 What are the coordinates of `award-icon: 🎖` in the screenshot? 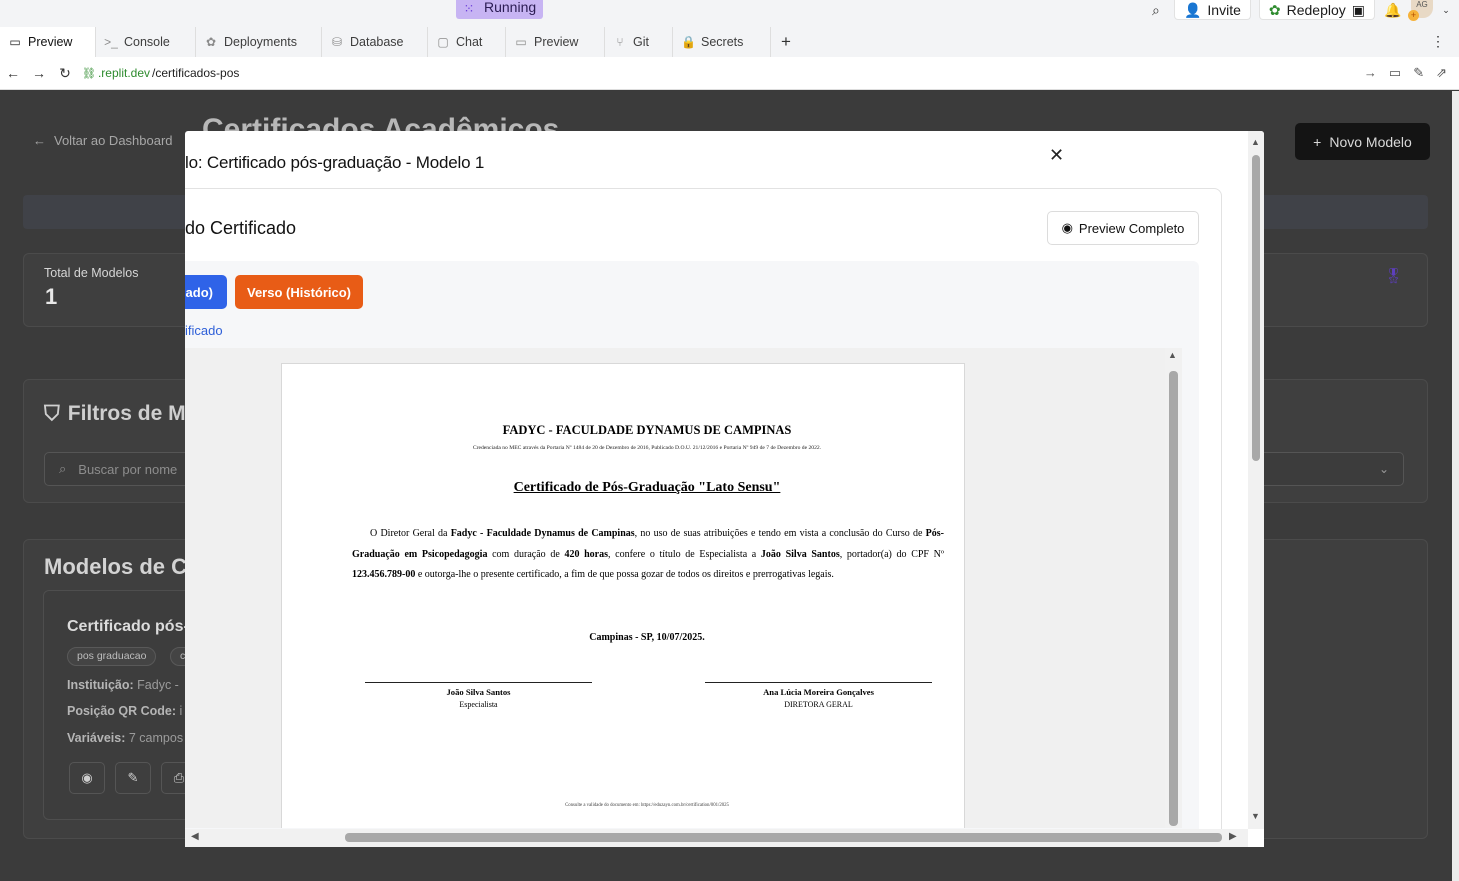 It's located at (1393, 276).